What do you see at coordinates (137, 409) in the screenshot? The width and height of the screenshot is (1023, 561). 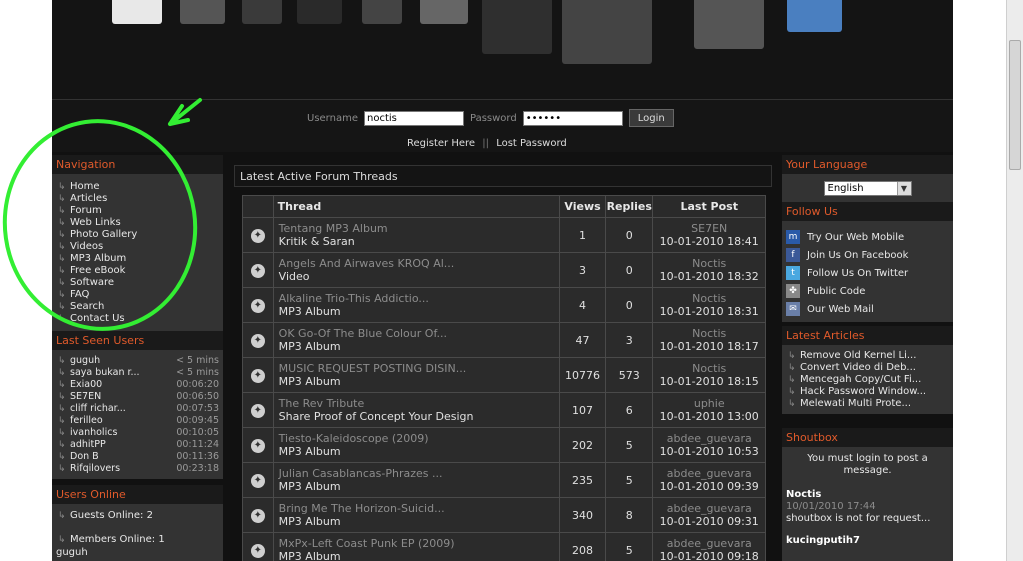 I see `last-seen-user: ↳ cliff richar... 00:07:53` at bounding box center [137, 409].